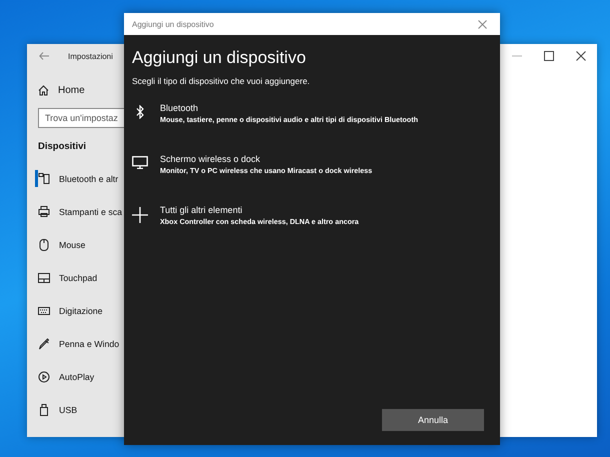  What do you see at coordinates (44, 178) in the screenshot?
I see `device-icon` at bounding box center [44, 178].